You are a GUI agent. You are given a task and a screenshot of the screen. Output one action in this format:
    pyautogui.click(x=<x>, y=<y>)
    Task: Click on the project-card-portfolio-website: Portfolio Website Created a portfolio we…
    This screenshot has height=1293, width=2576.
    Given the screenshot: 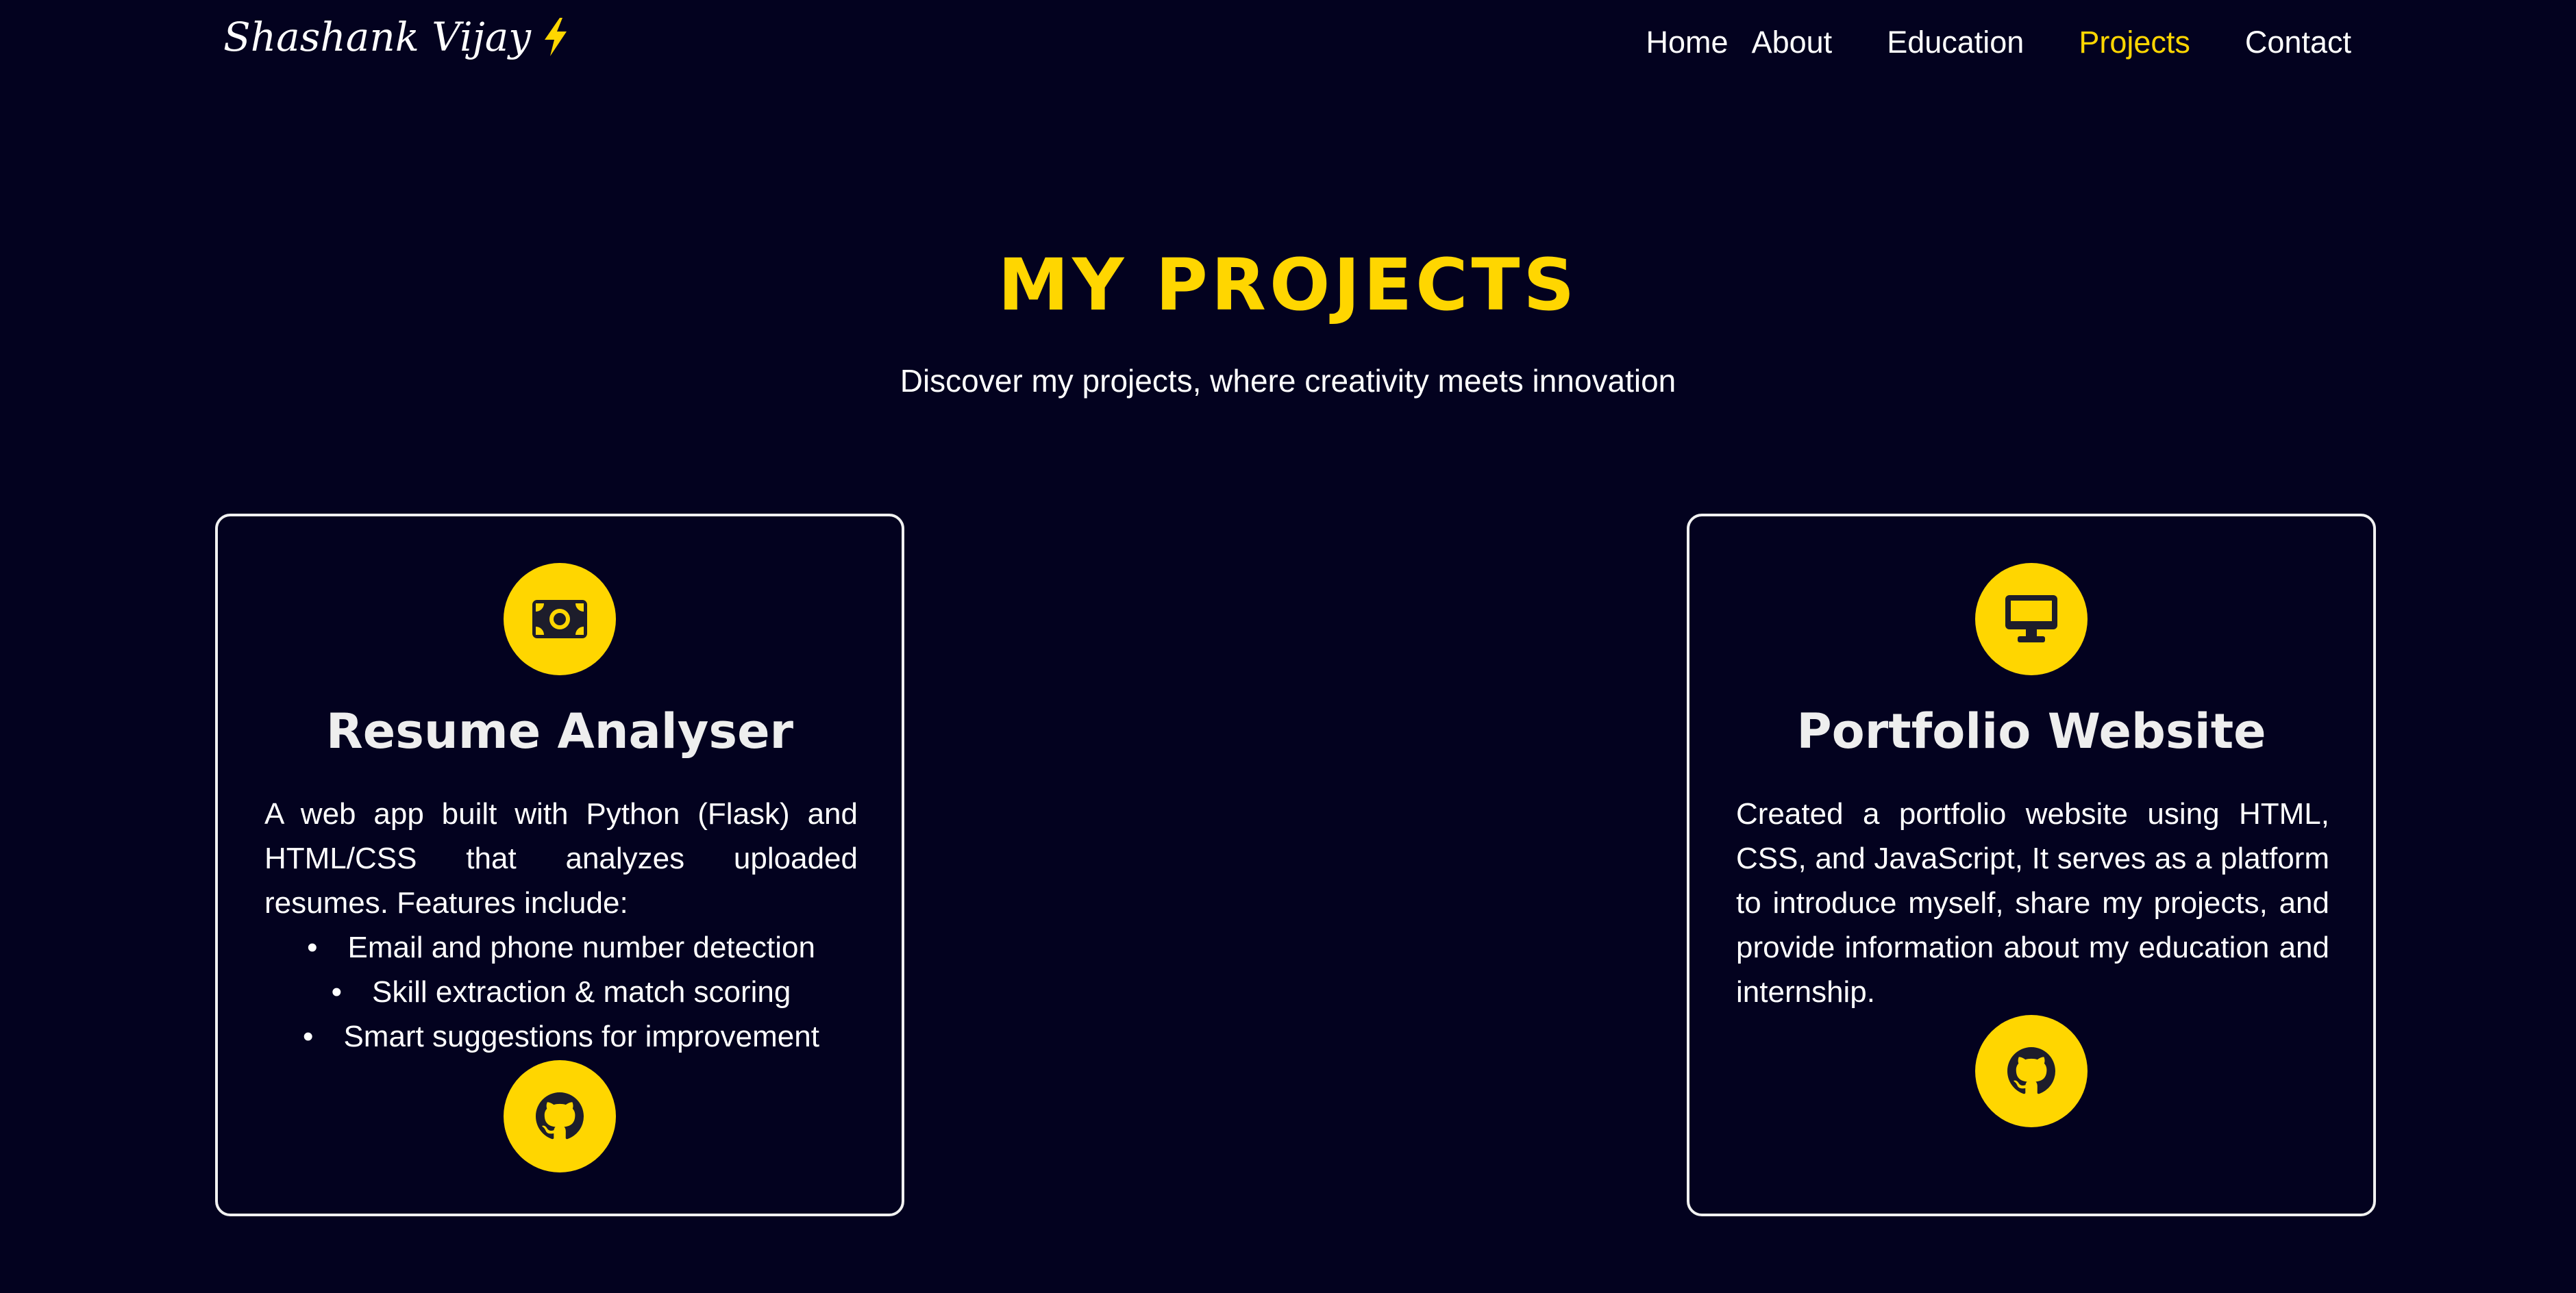 What is the action you would take?
    pyautogui.click(x=2031, y=865)
    